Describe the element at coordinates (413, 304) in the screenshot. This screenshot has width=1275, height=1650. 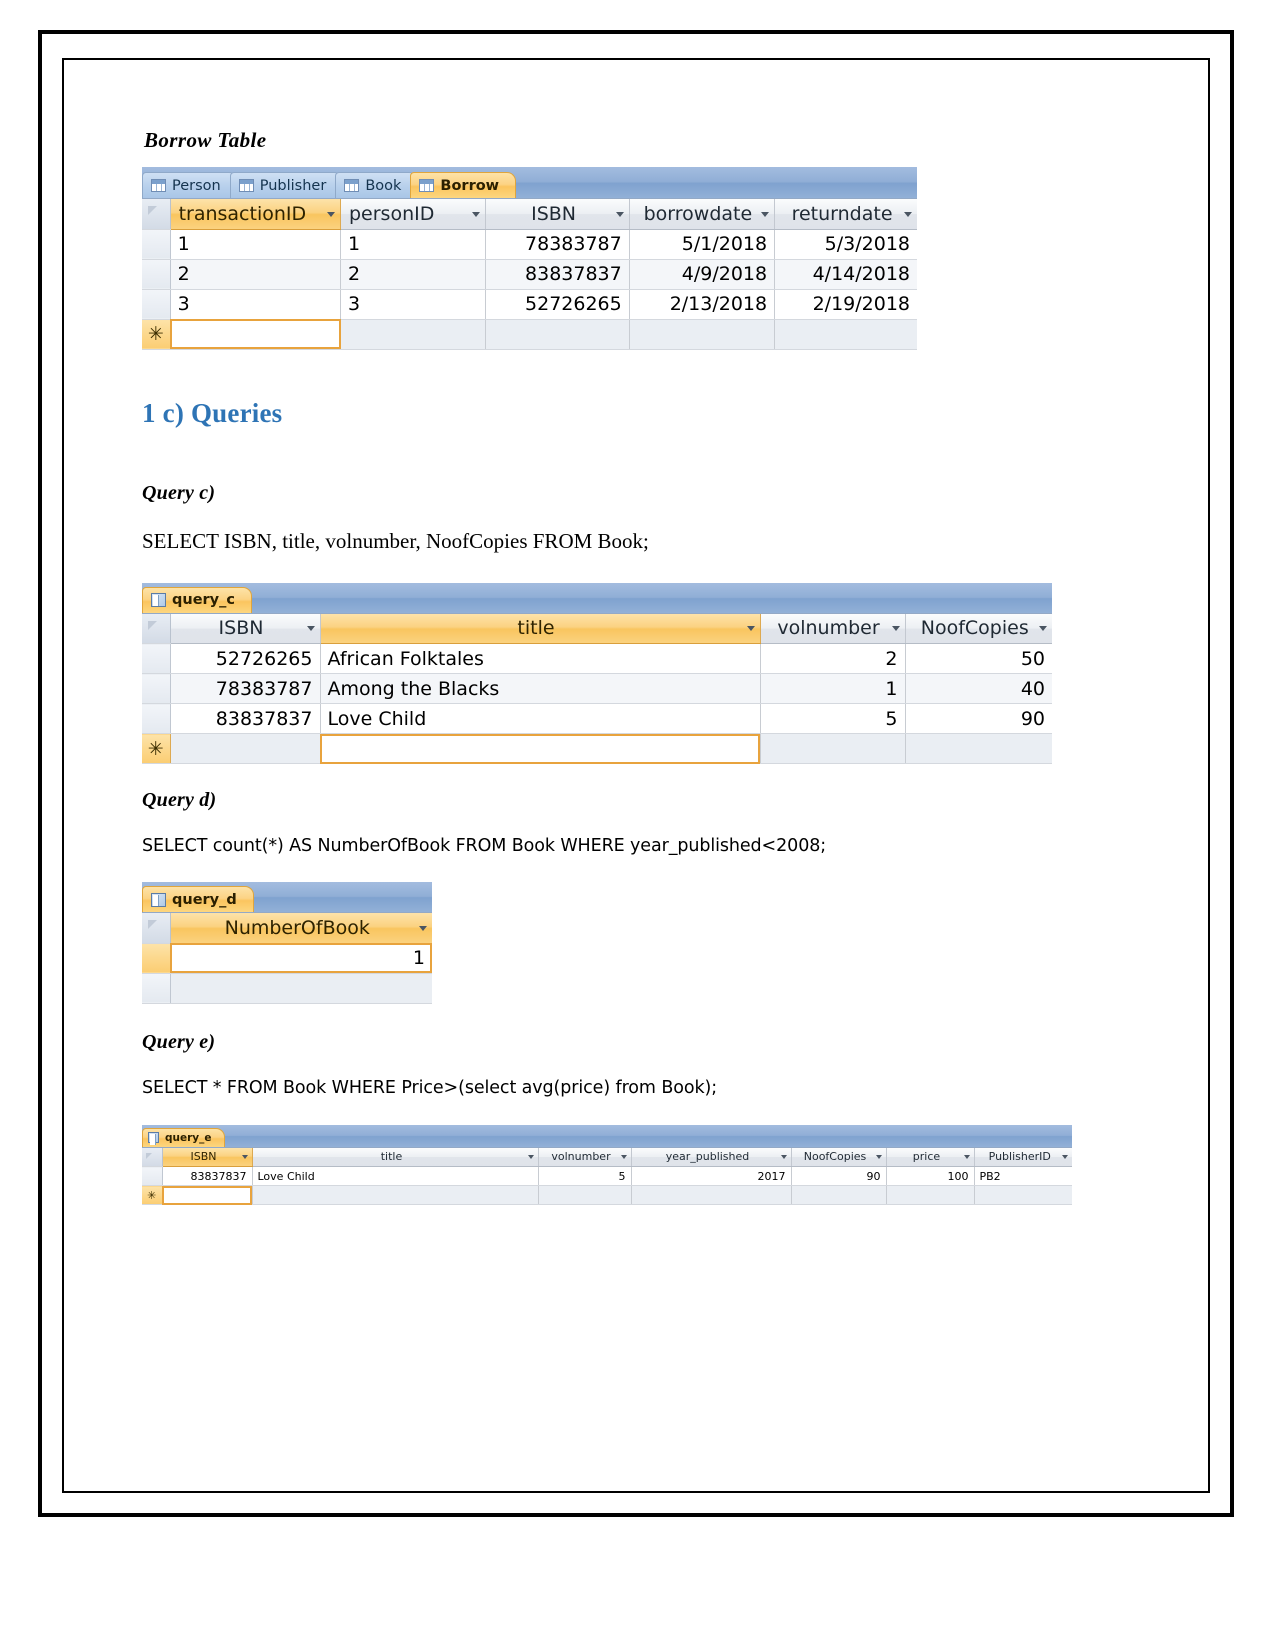
I see `cell-personid: 3` at that location.